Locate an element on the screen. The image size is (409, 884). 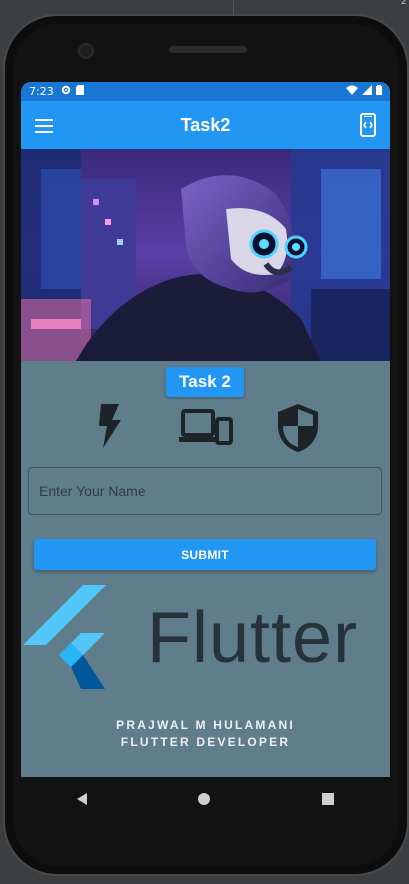
credit-role: FLUTTER DEVELOPER is located at coordinates (205, 742).